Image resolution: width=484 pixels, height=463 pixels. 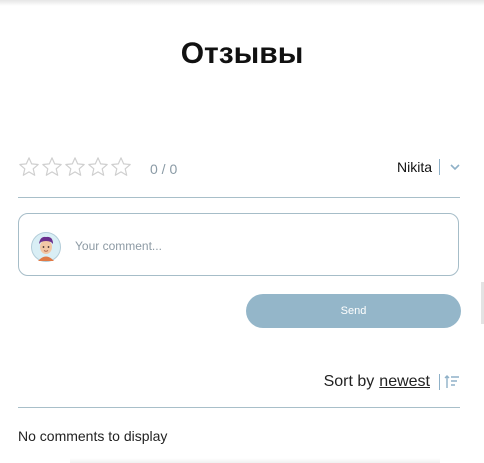 I want to click on bottom-shadow, so click(x=255, y=460).